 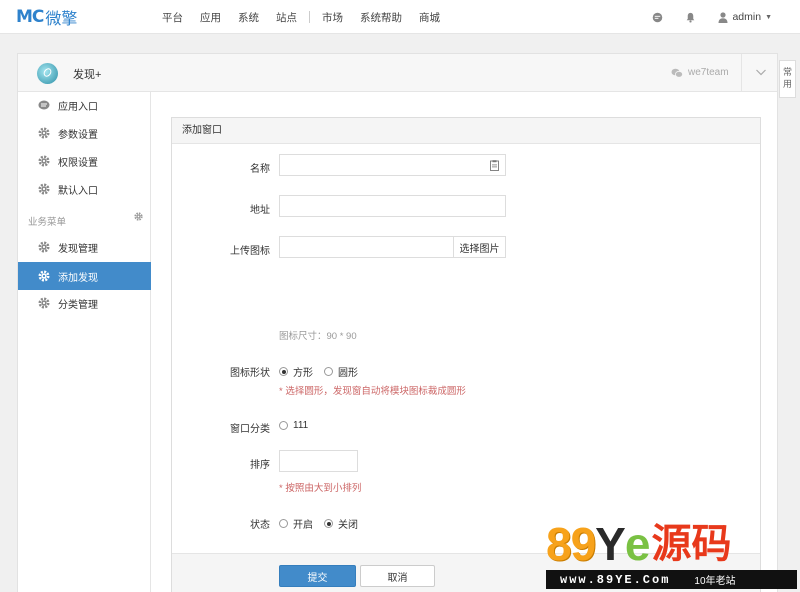 I want to click on sort-label: 排序, so click(x=260, y=465).